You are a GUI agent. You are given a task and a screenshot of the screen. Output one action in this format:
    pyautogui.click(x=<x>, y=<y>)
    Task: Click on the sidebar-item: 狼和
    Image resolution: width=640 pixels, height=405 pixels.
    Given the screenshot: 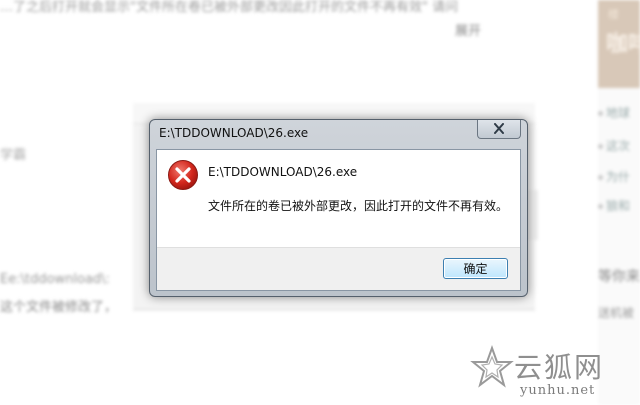 What is the action you would take?
    pyautogui.click(x=618, y=205)
    